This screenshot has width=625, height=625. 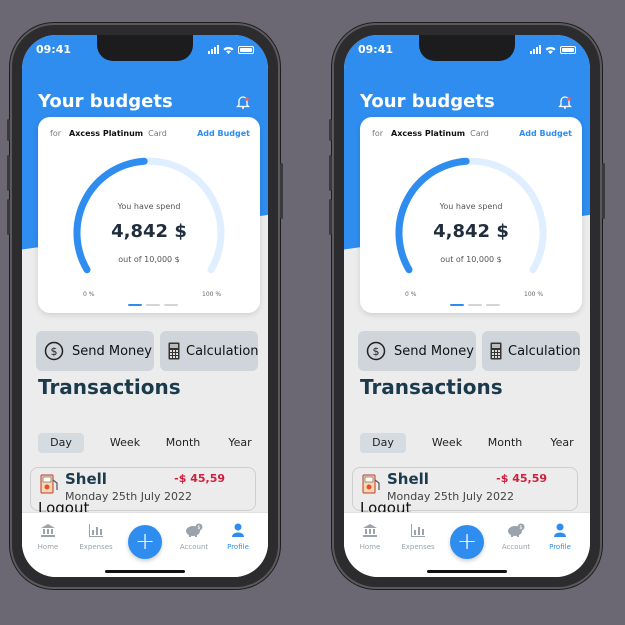 I want to click on wifi-icon, so click(x=228, y=50).